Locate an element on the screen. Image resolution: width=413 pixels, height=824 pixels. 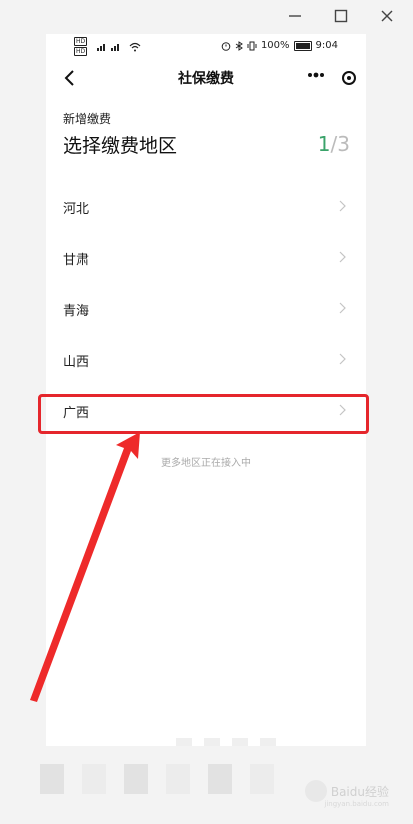
battery-percent: 100% is located at coordinates (275, 45).